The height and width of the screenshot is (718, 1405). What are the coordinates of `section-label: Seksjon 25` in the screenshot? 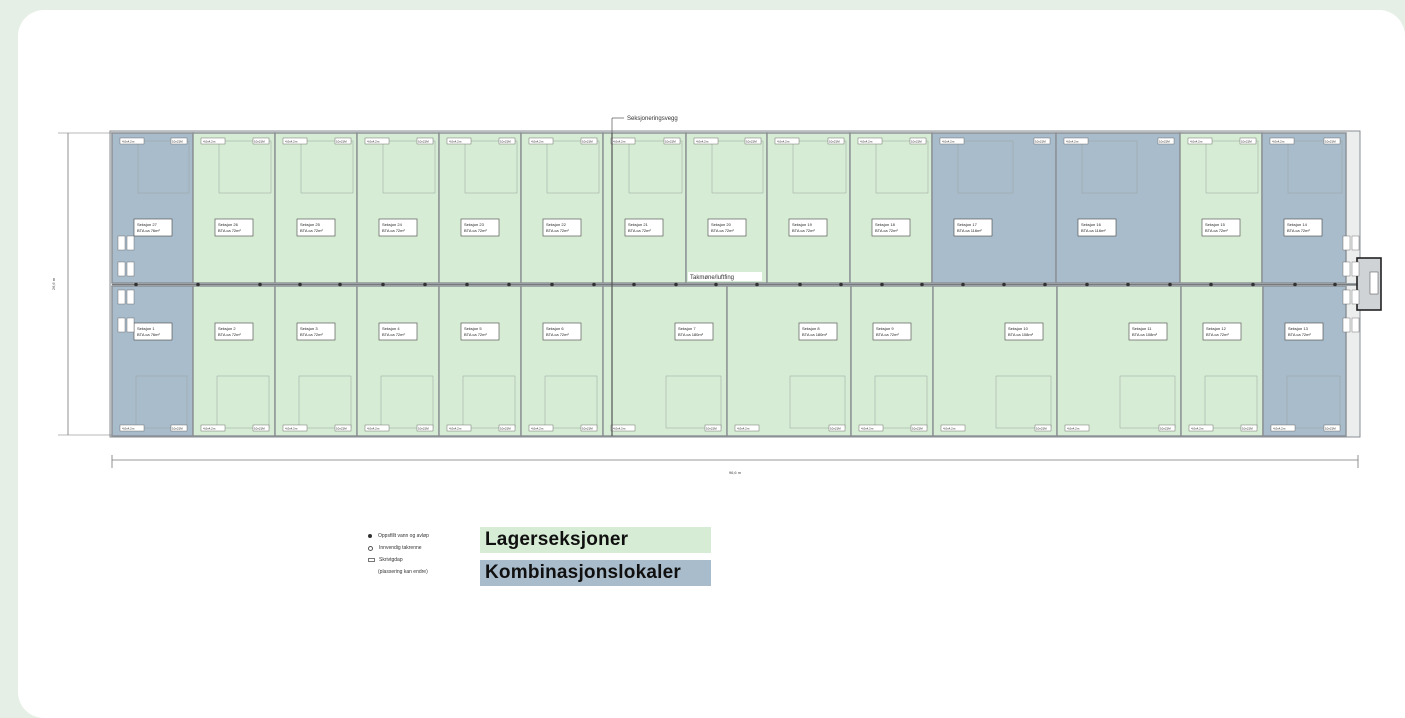 It's located at (310, 224).